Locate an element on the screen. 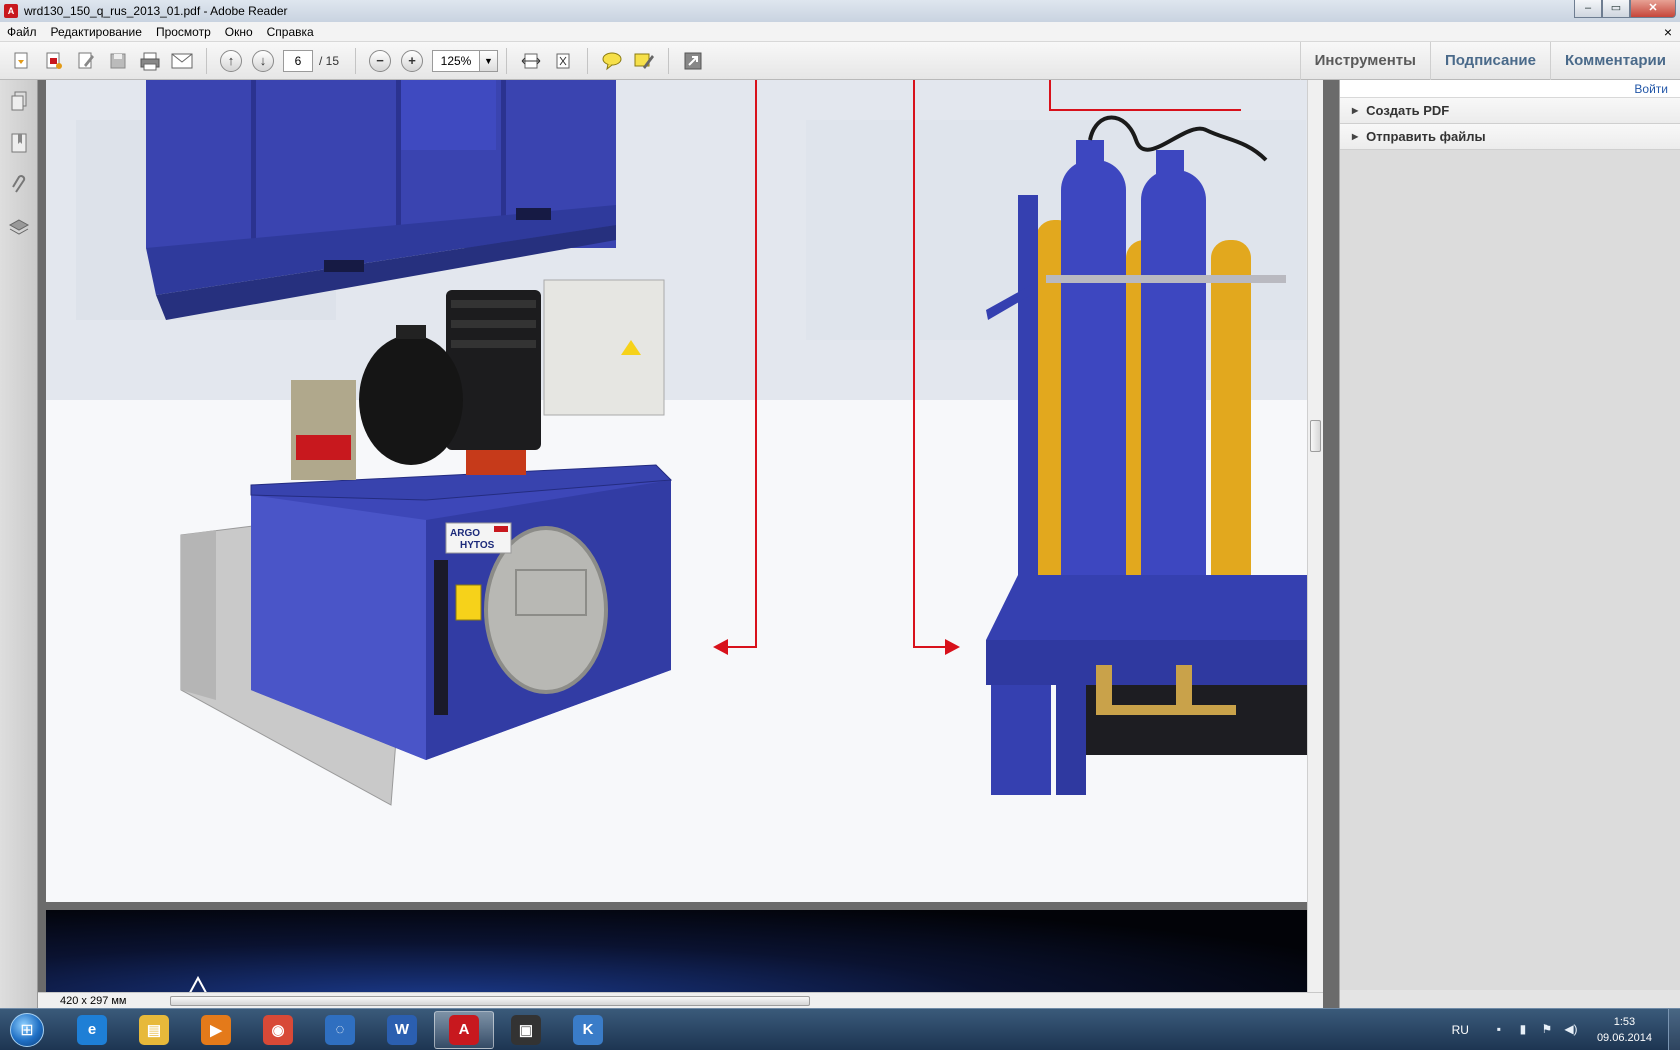  word-icon: W is located at coordinates (402, 1029).